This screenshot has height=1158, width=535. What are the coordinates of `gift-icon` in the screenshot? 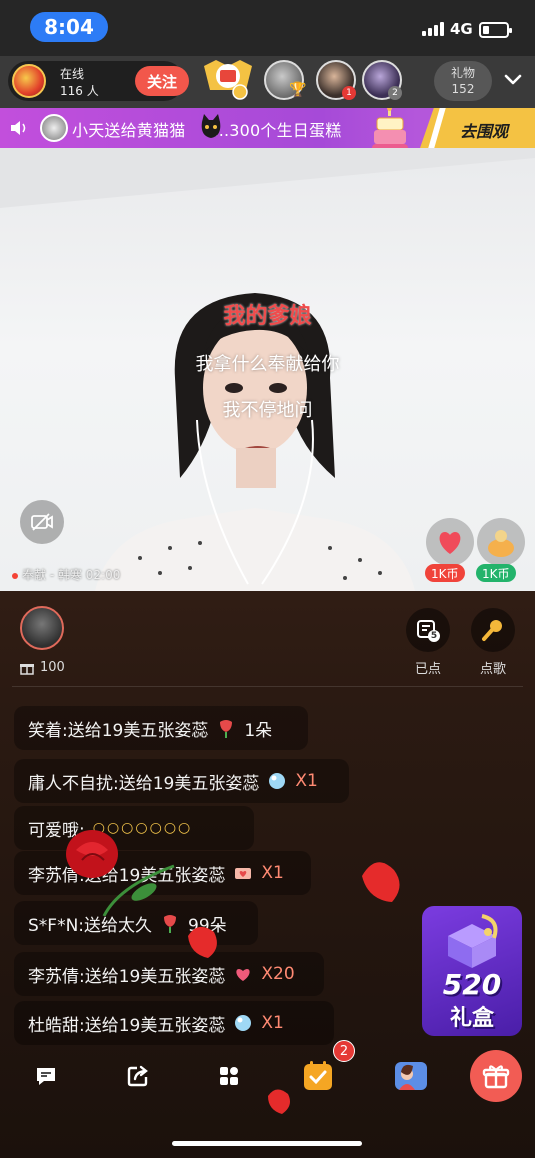 It's located at (496, 1077).